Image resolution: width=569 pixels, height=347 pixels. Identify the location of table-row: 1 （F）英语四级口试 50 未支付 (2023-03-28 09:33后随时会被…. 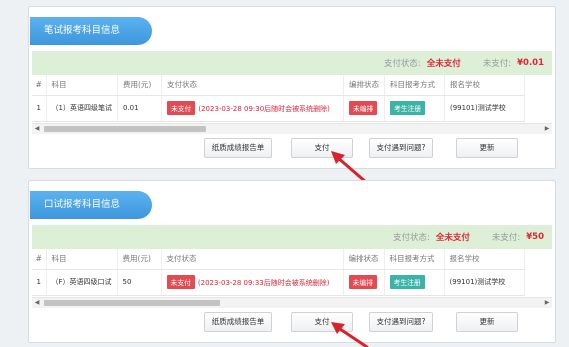
(278, 282).